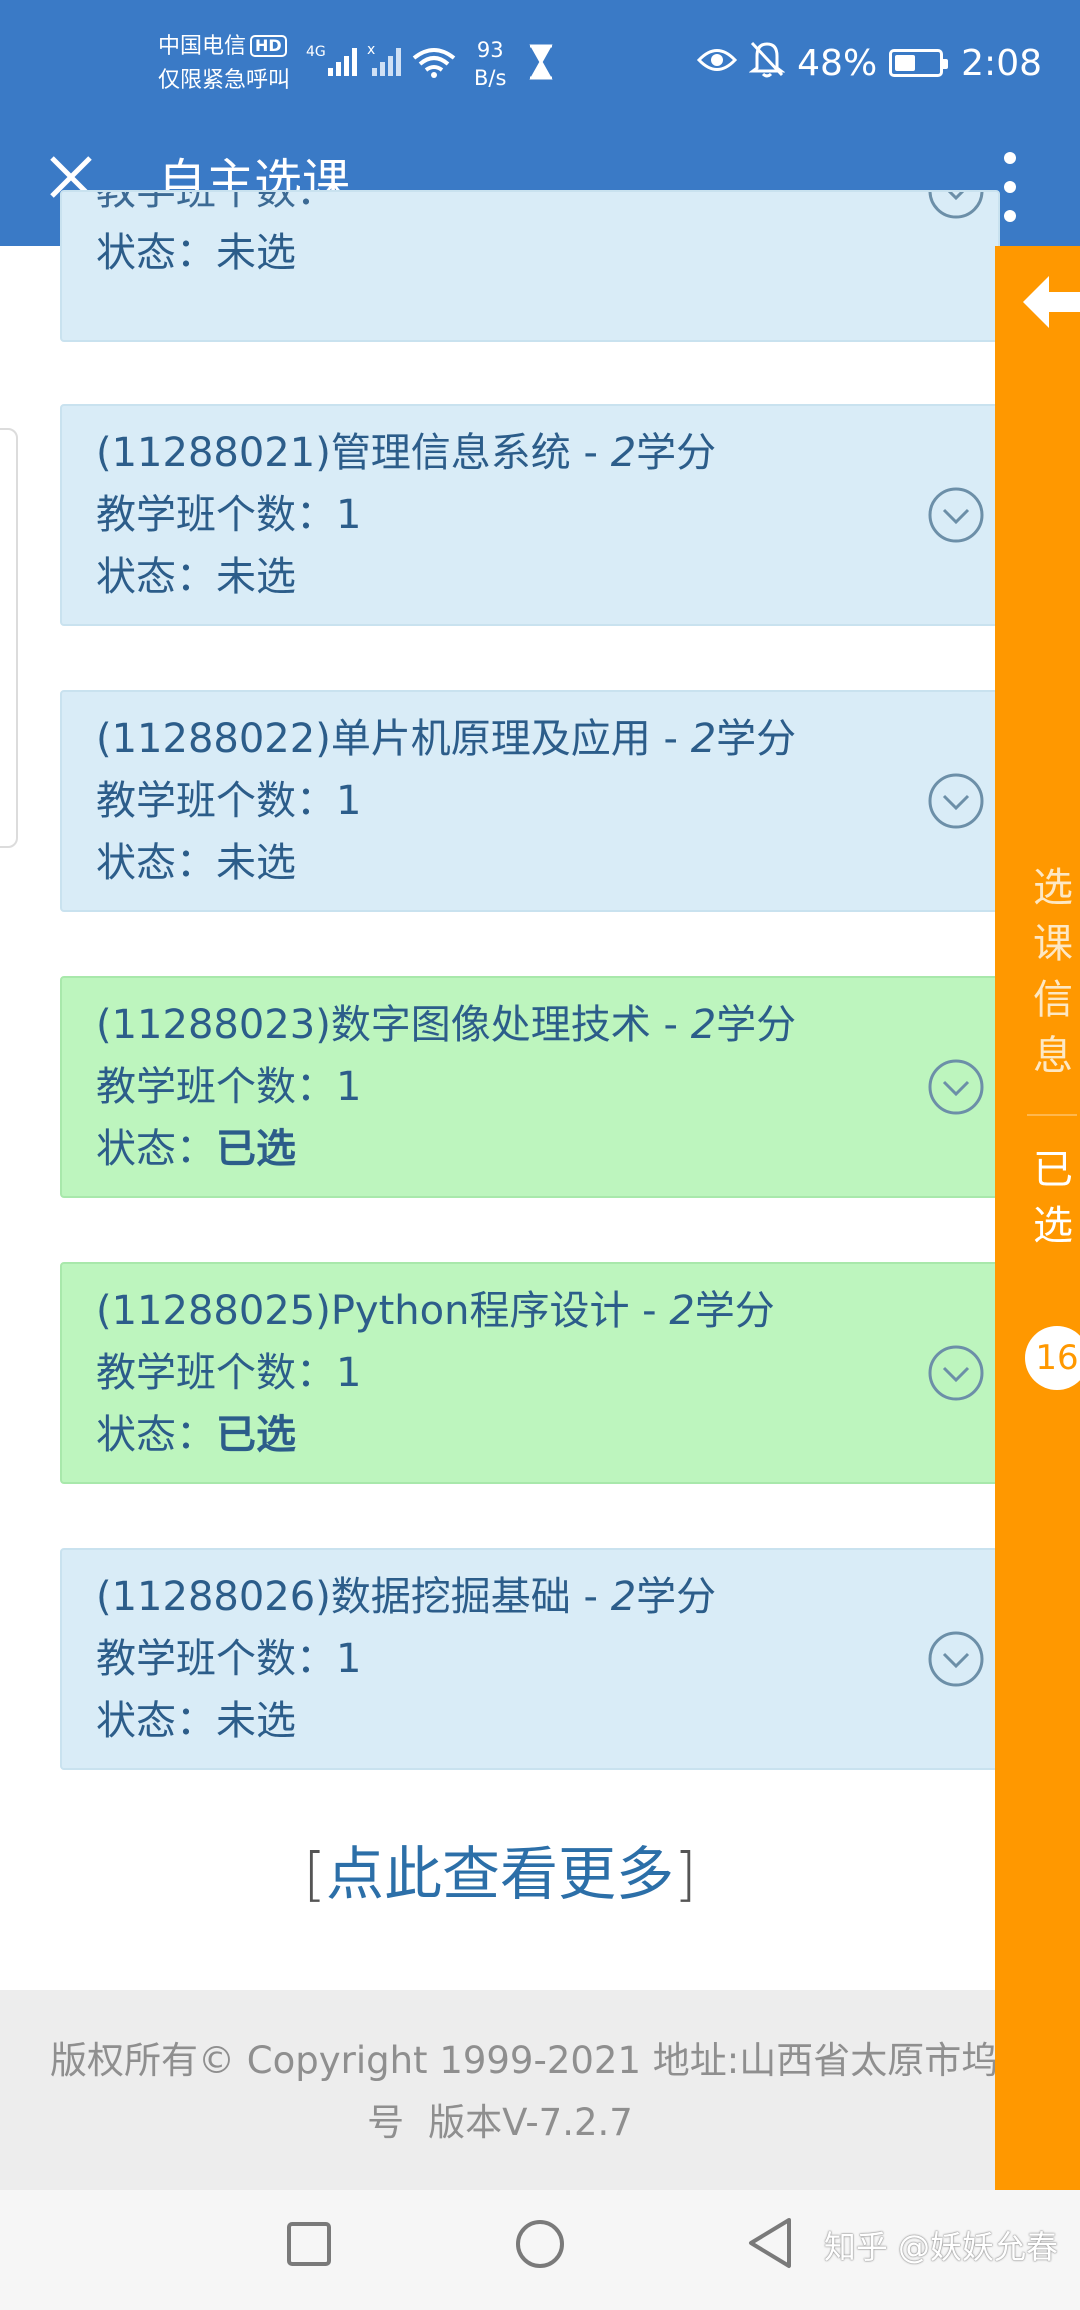  I want to click on course-card-partial: 教学班个数： 状态：未选, so click(530, 266).